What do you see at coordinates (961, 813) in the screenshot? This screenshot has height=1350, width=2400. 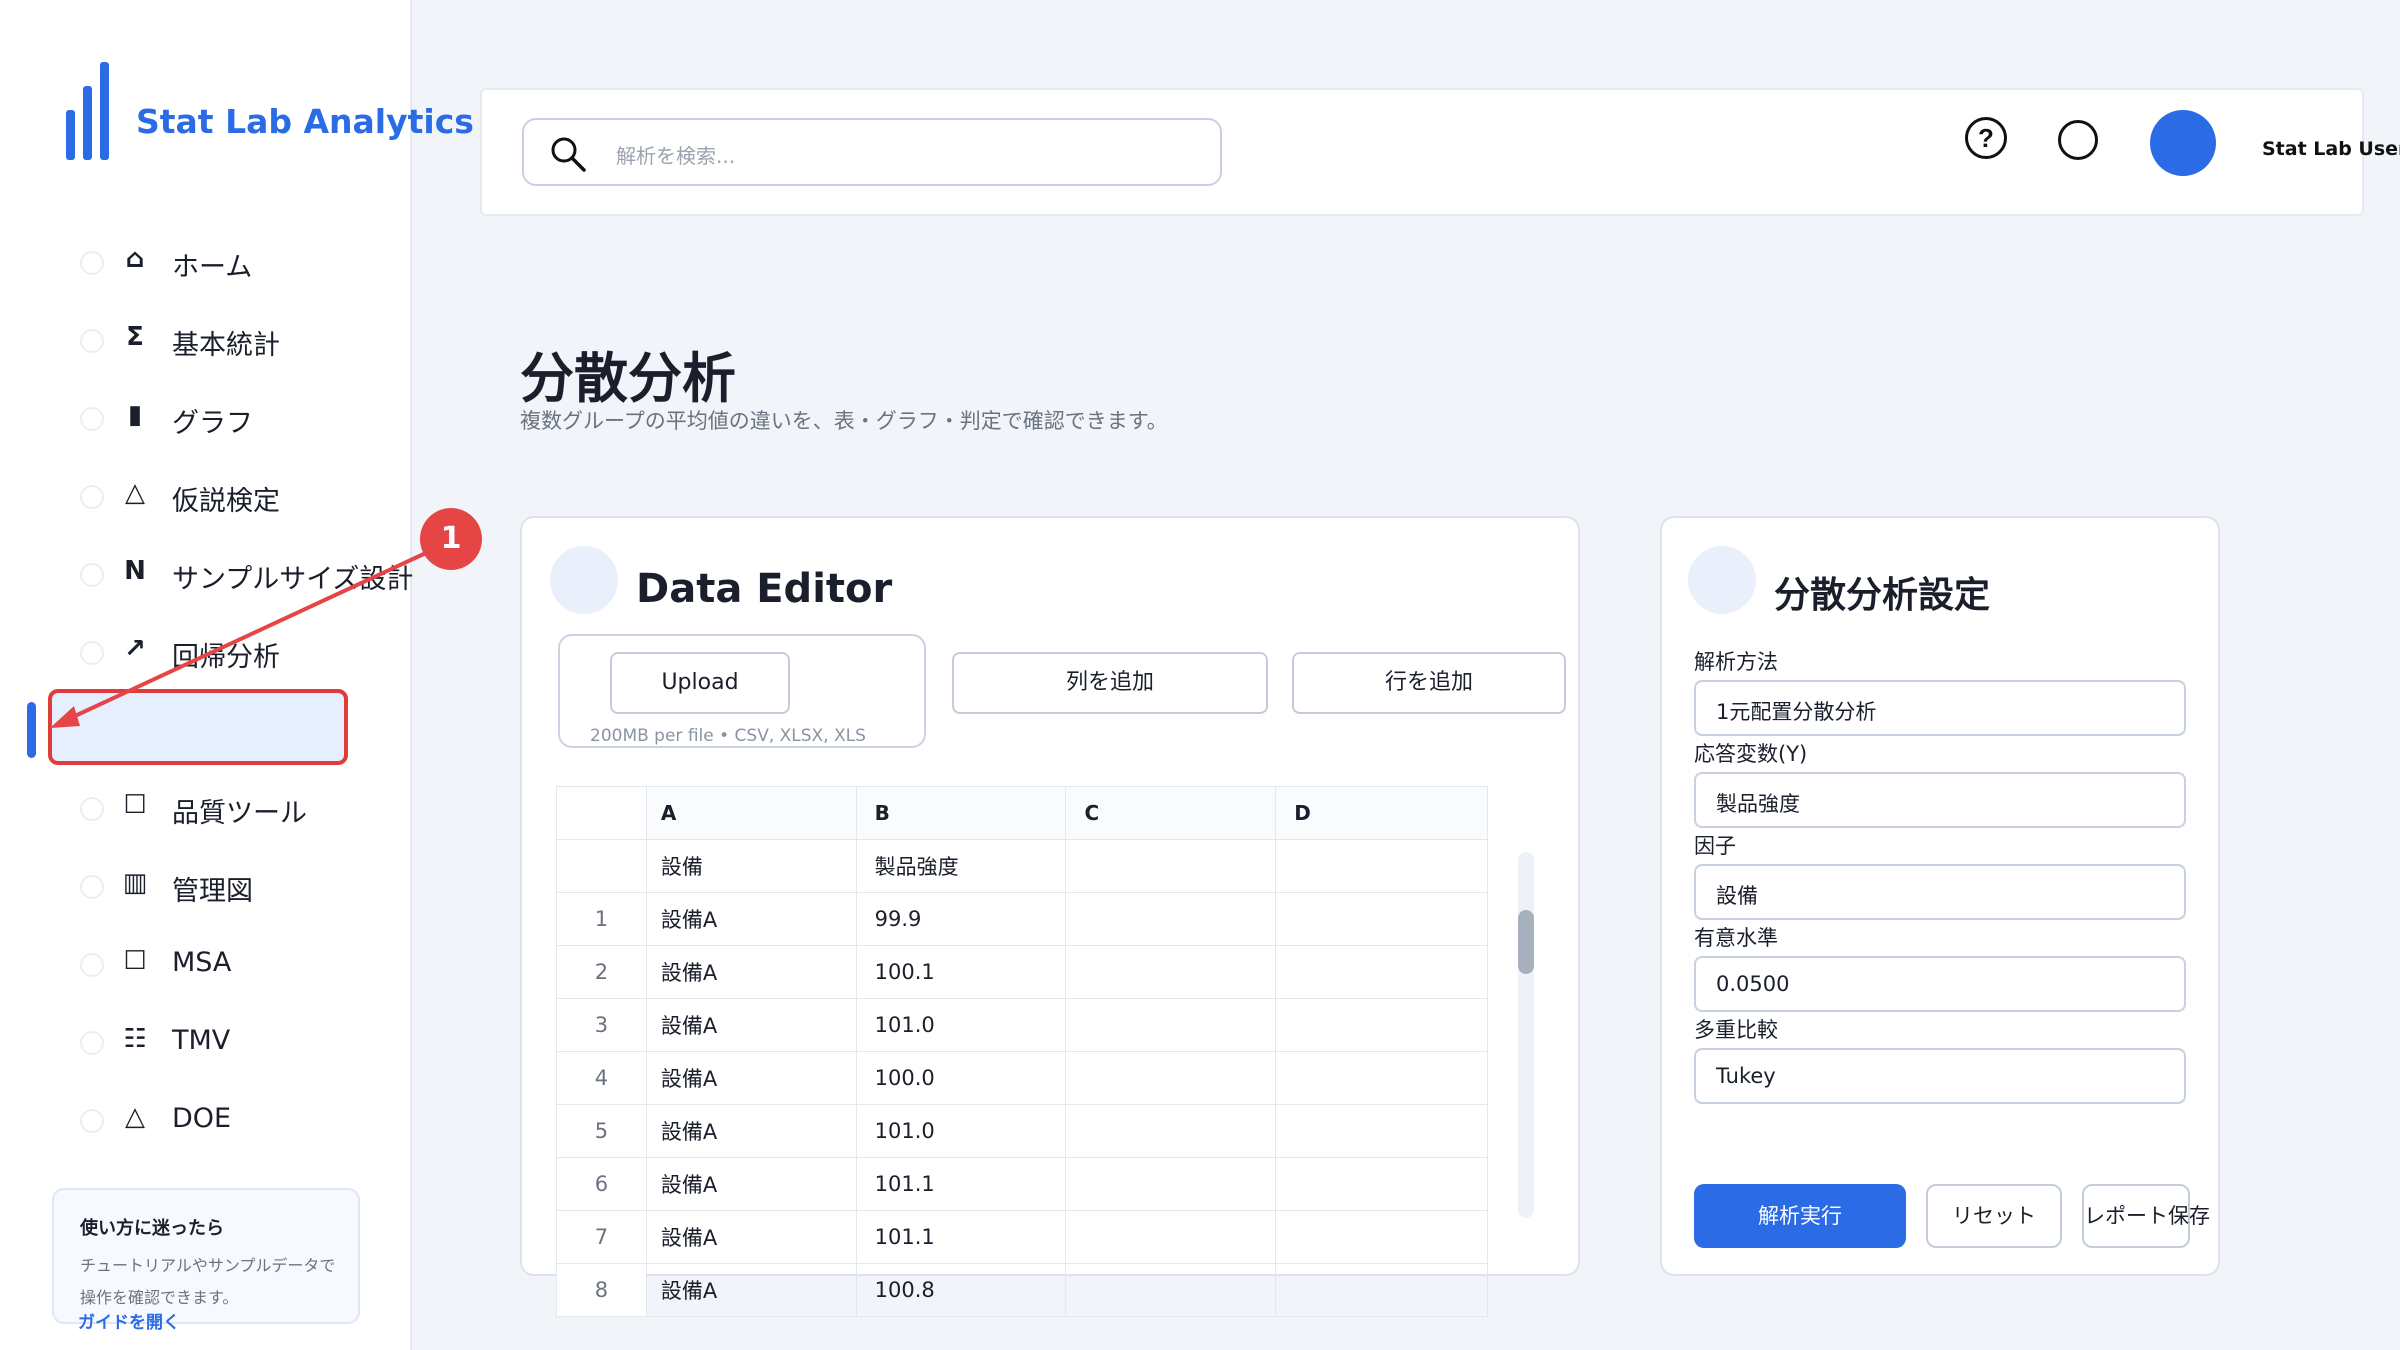 I see `column-header-b: B` at bounding box center [961, 813].